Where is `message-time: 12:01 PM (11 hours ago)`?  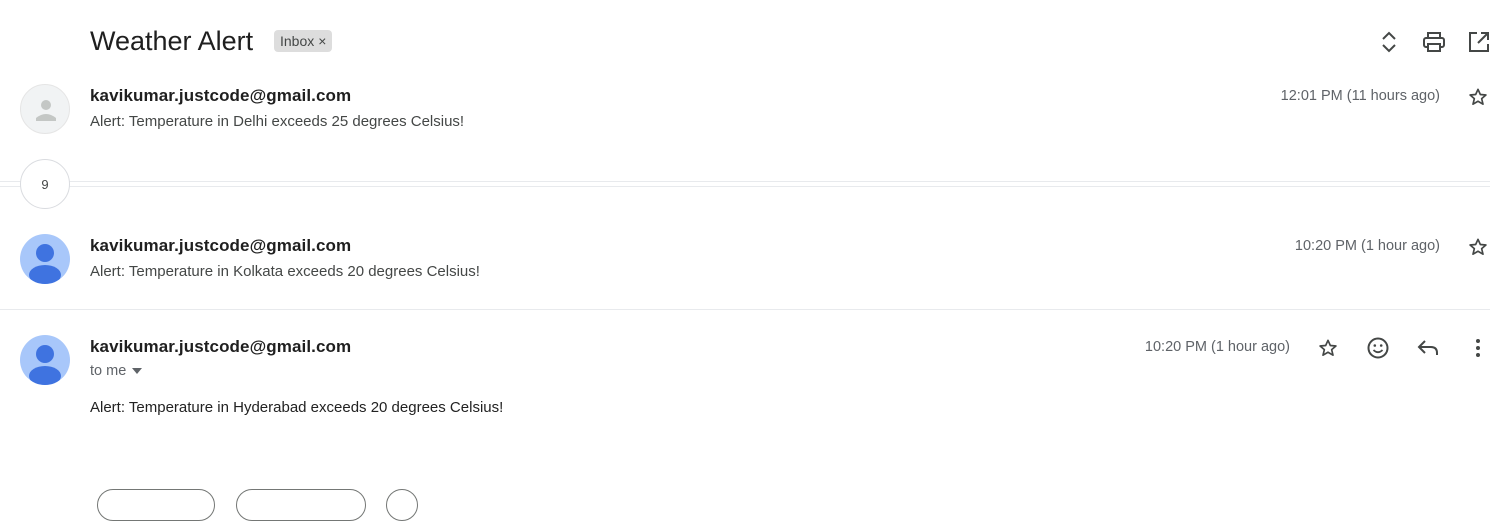 message-time: 12:01 PM (11 hours ago) is located at coordinates (1360, 96).